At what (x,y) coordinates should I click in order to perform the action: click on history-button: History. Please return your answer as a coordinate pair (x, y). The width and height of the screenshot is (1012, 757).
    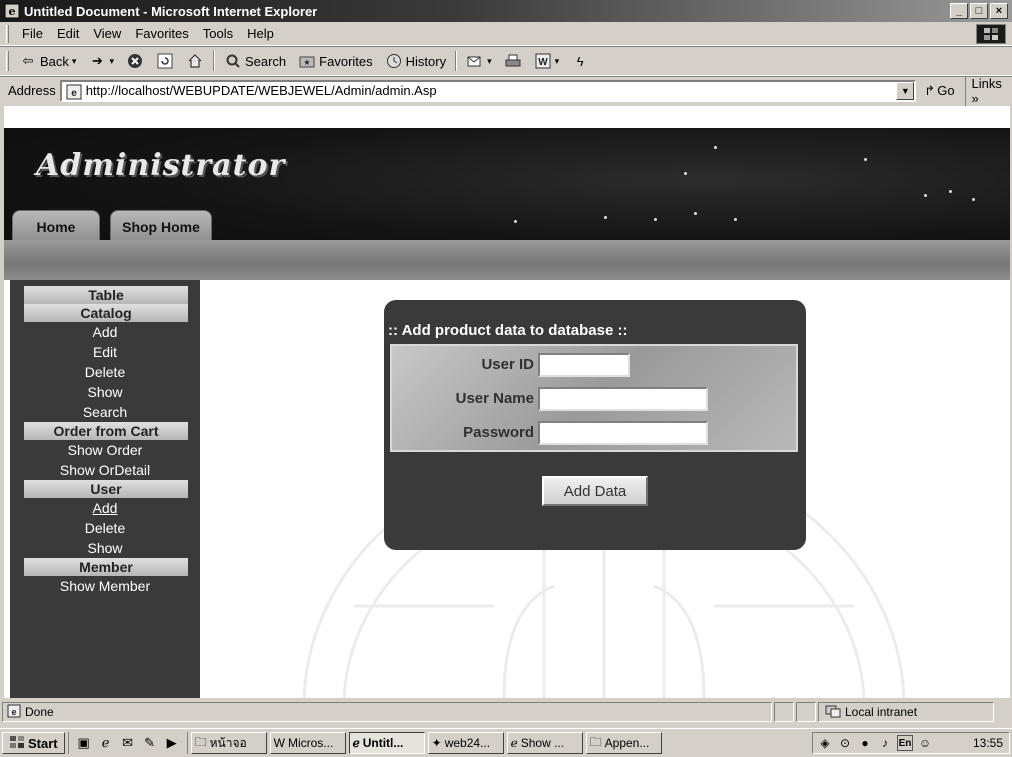
    Looking at the image, I should click on (415, 61).